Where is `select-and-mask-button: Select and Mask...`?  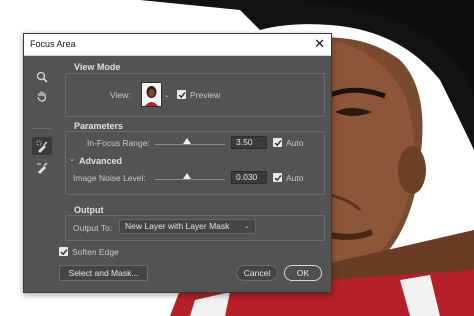 select-and-mask-button: Select and Mask... is located at coordinates (103, 273).